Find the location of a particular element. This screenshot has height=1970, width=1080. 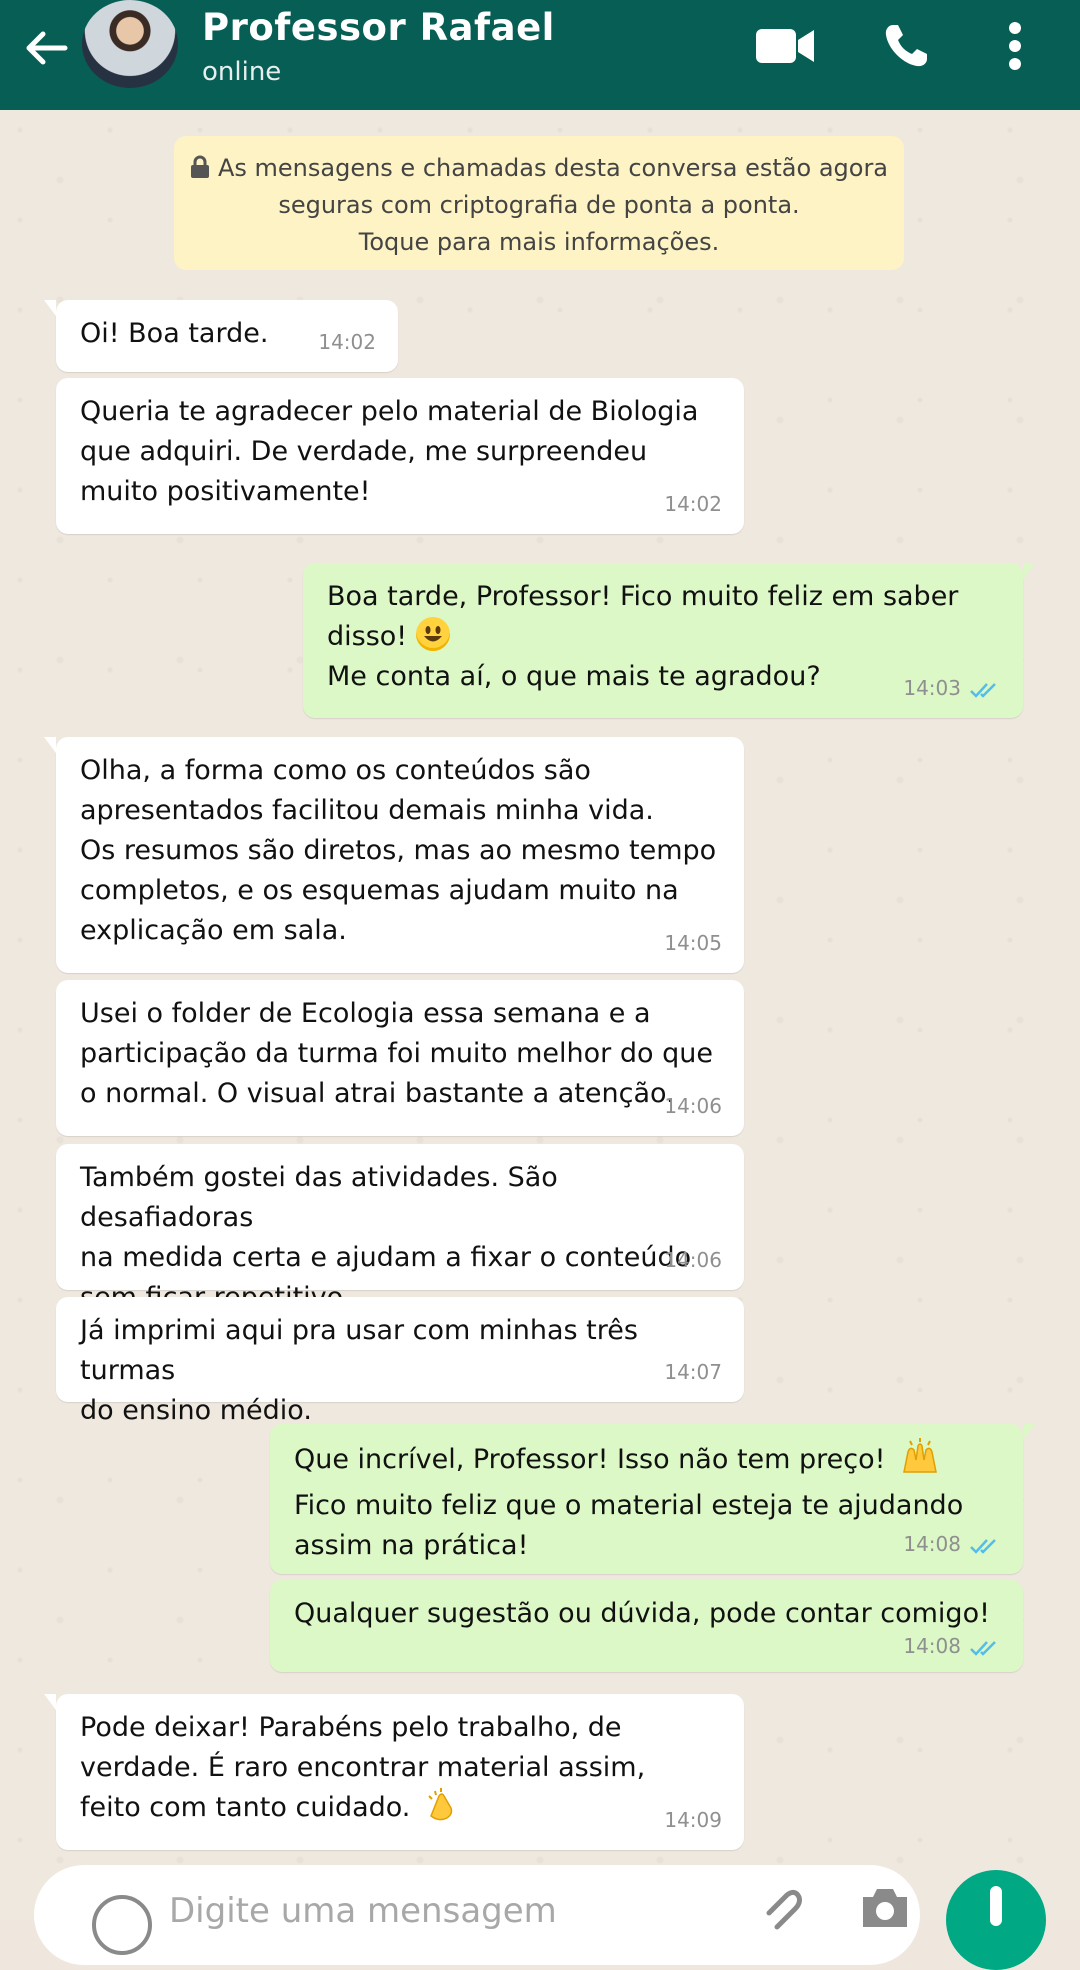

contact-name: Professor Rafael is located at coordinates (378, 27).